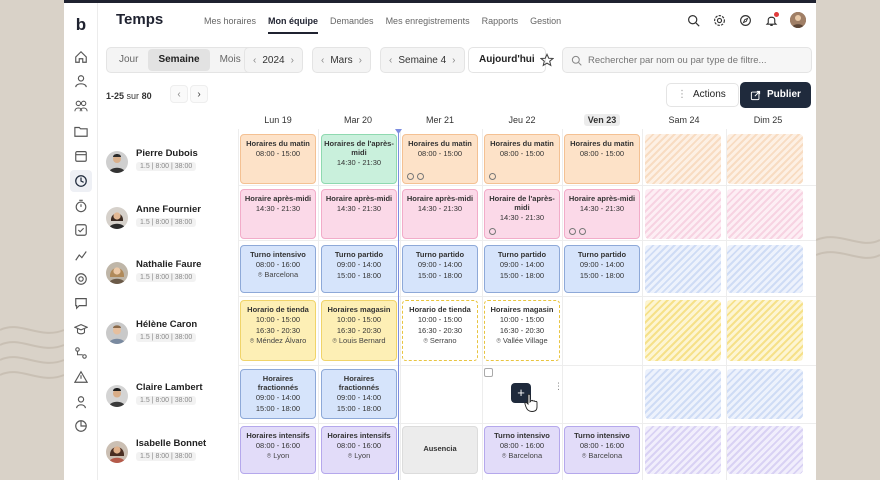  I want to click on compass-icon, so click(745, 20).